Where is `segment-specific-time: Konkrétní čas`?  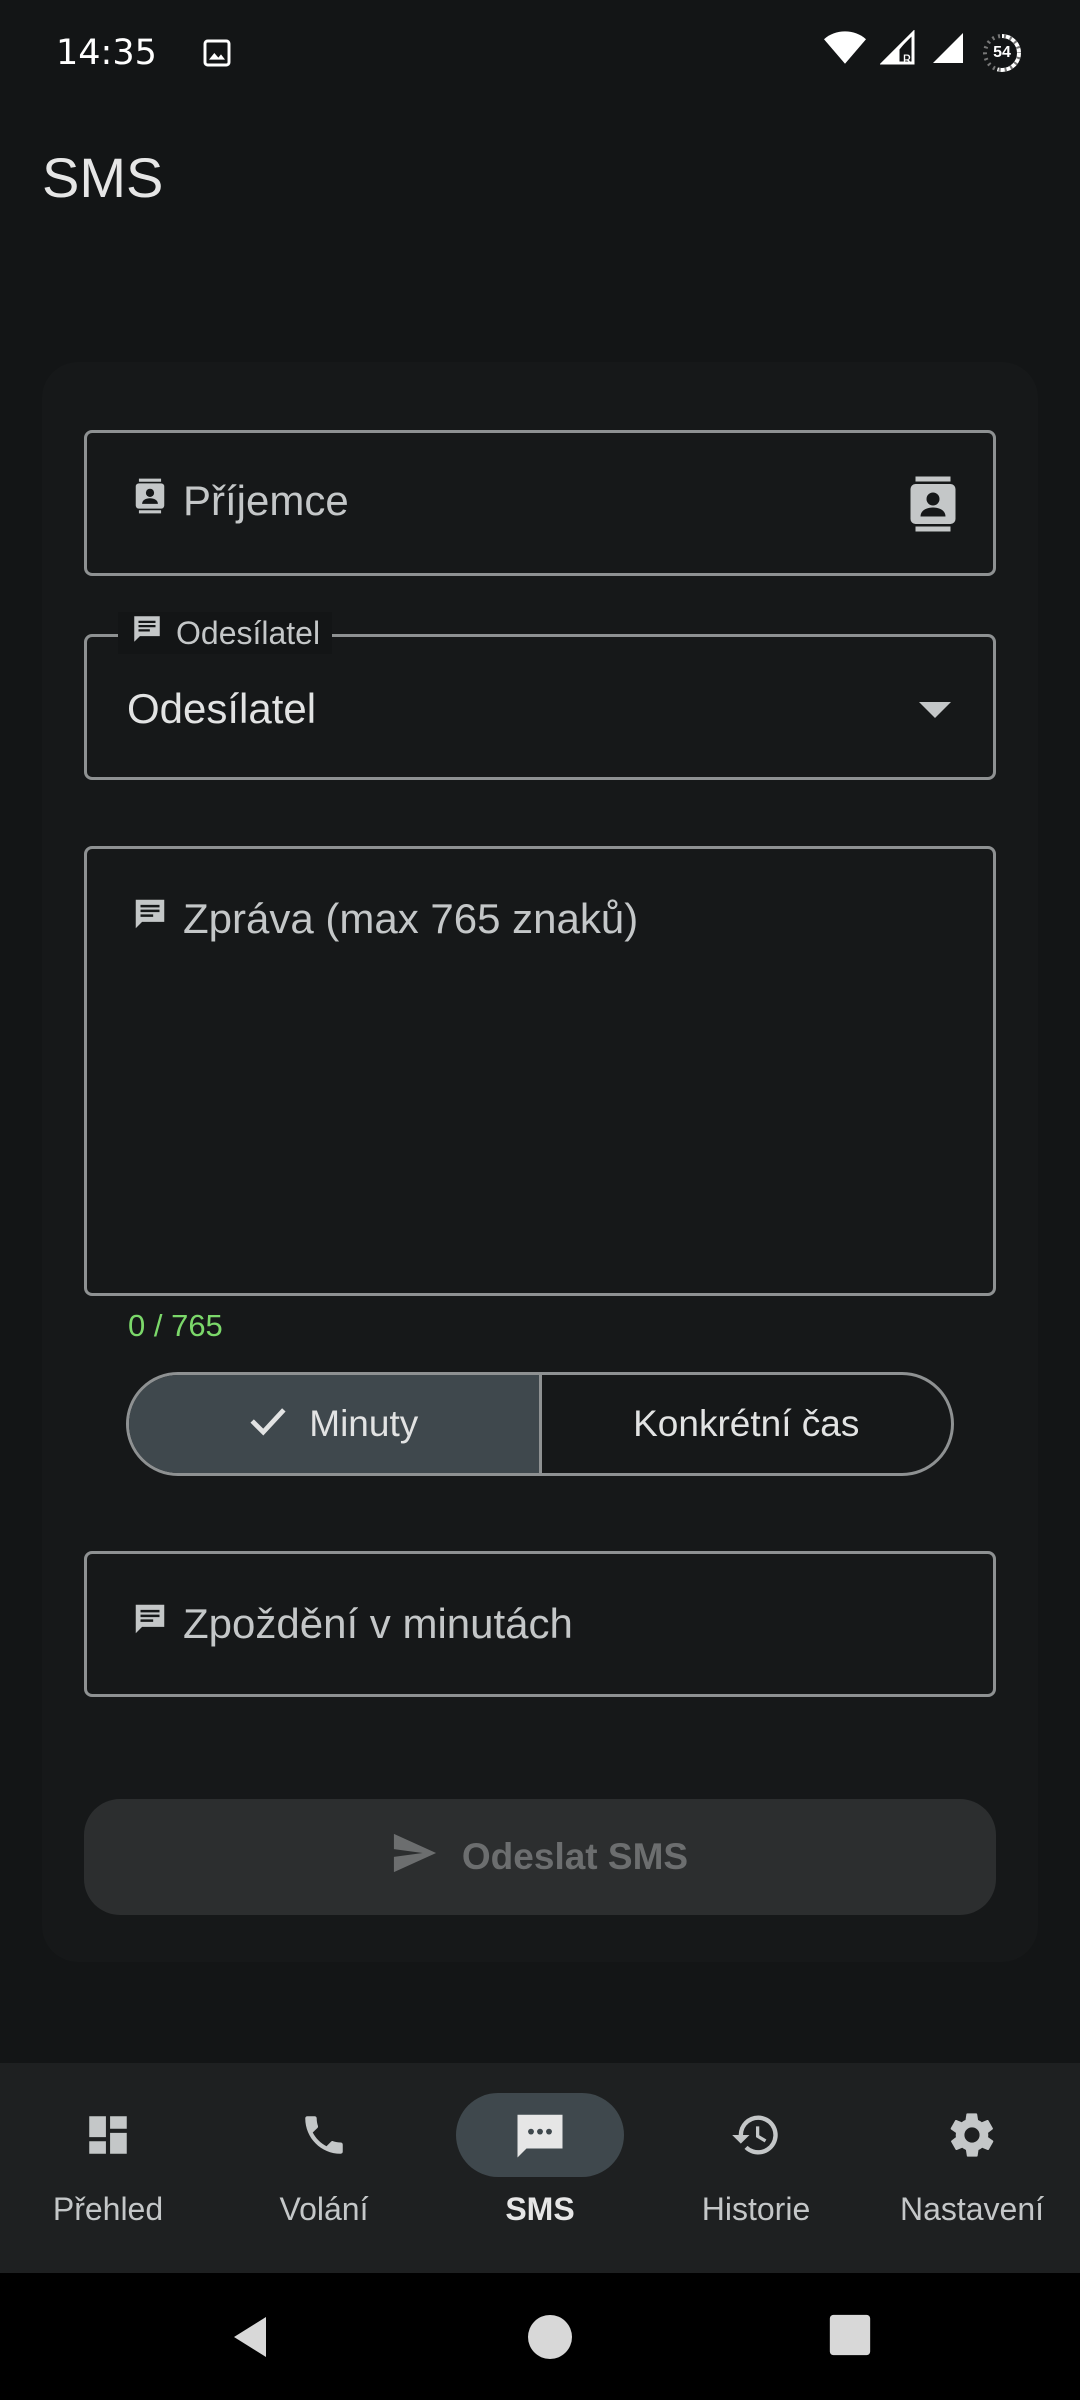 segment-specific-time: Konkrétní čas is located at coordinates (747, 1424).